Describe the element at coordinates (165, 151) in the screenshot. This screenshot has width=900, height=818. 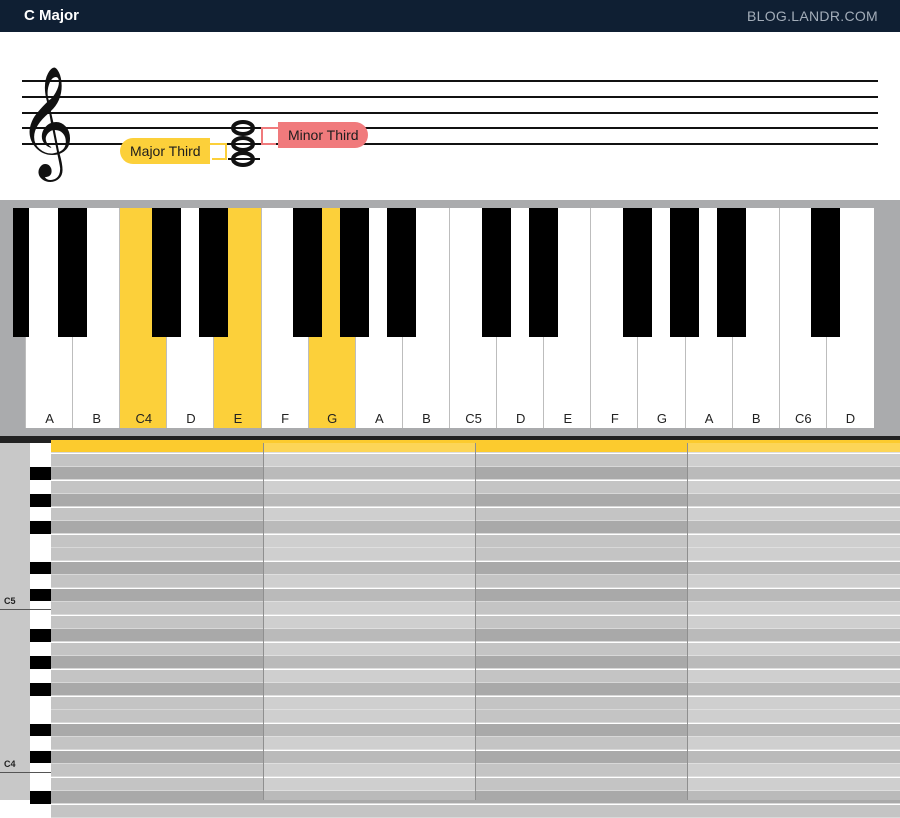
I see `major-third-label: Major Third` at that location.